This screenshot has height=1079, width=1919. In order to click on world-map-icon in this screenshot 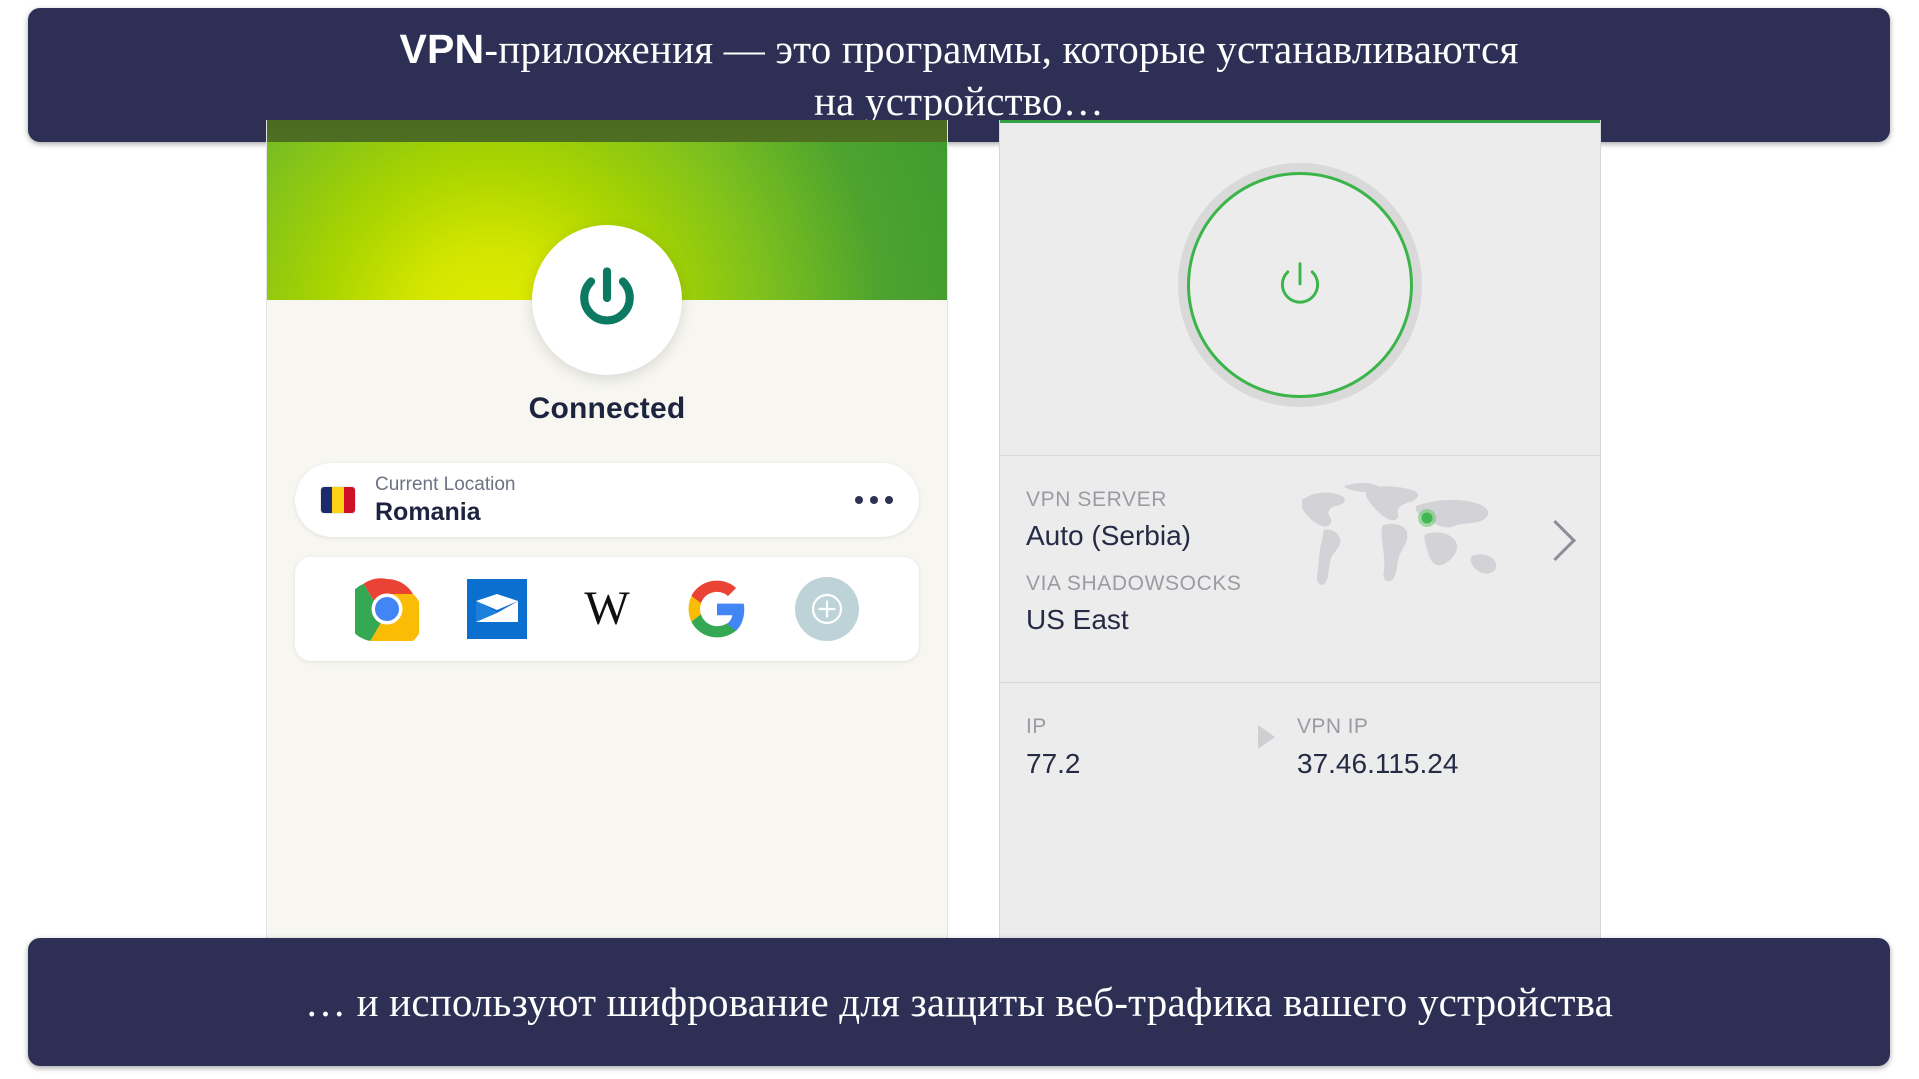, I will do `click(1399, 534)`.